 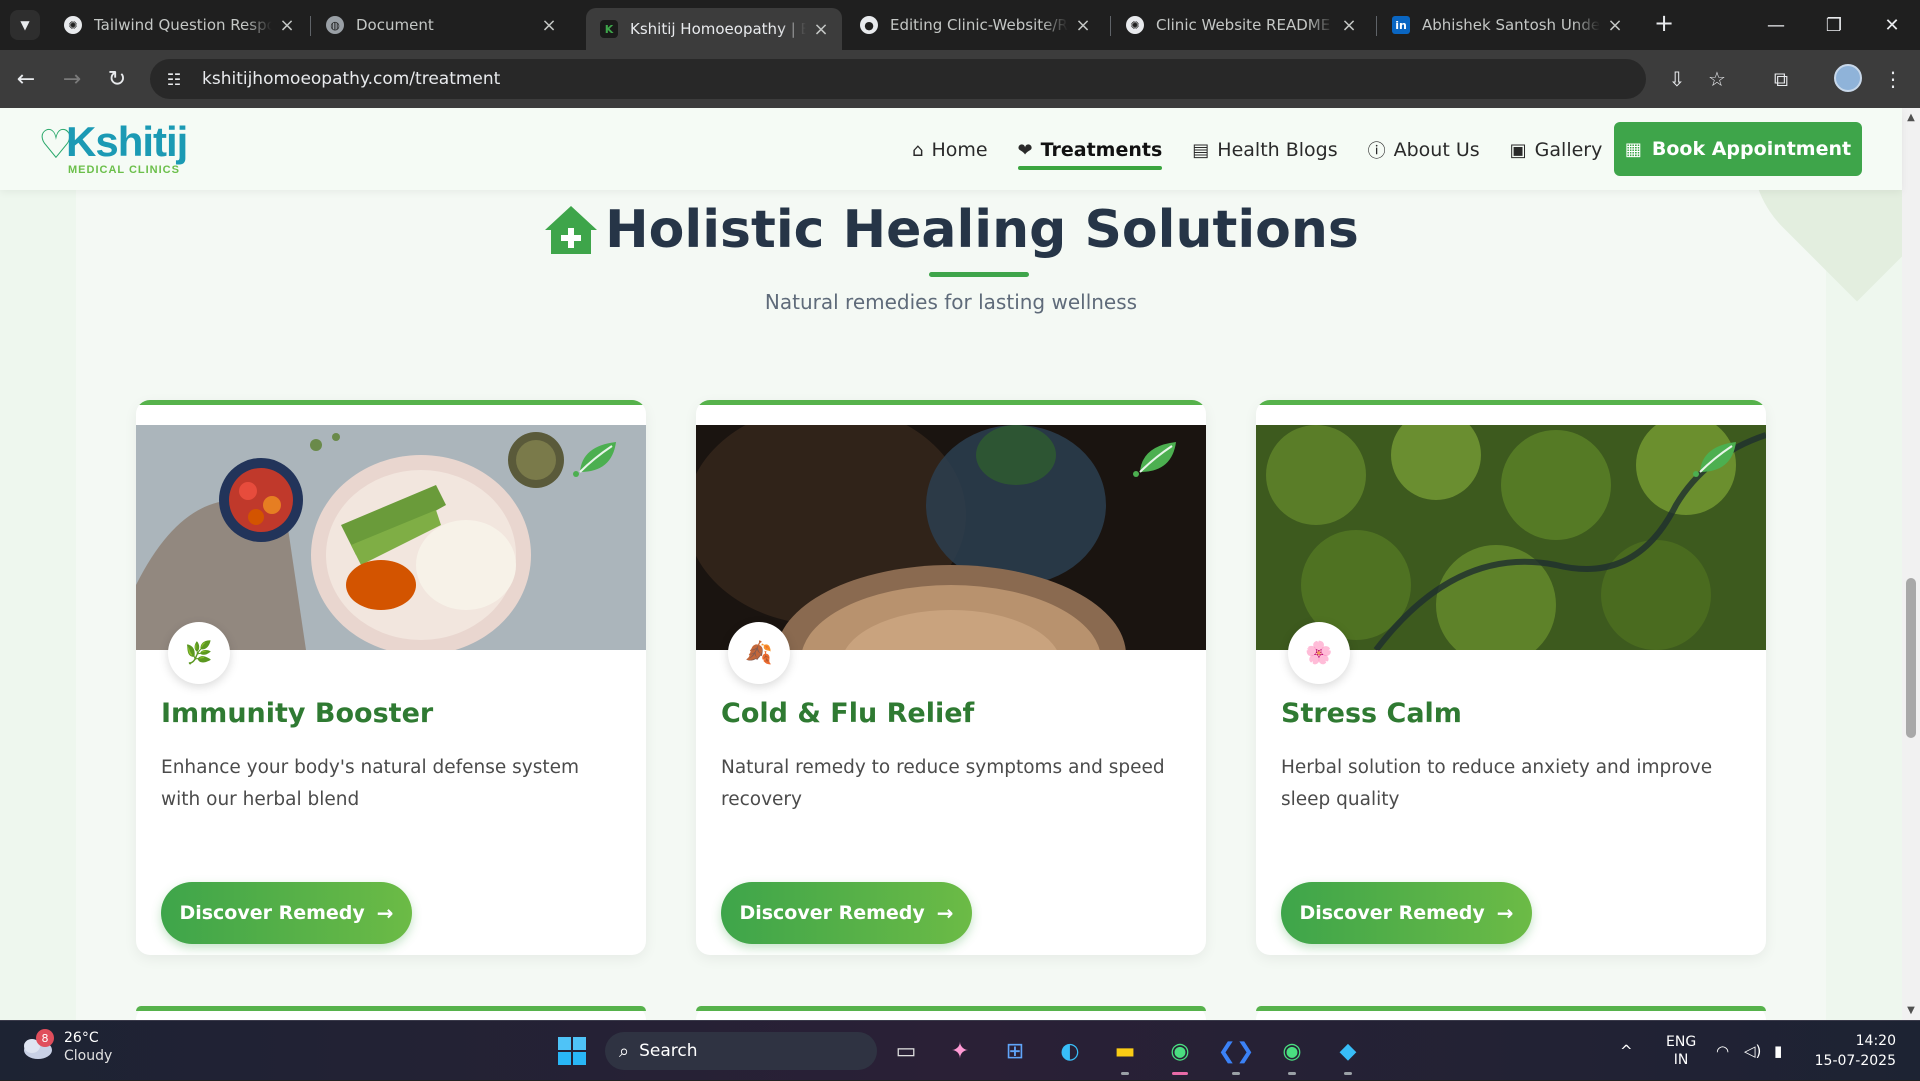 What do you see at coordinates (1681, 1051) in the screenshot?
I see `language-indicator: ENG IN` at bounding box center [1681, 1051].